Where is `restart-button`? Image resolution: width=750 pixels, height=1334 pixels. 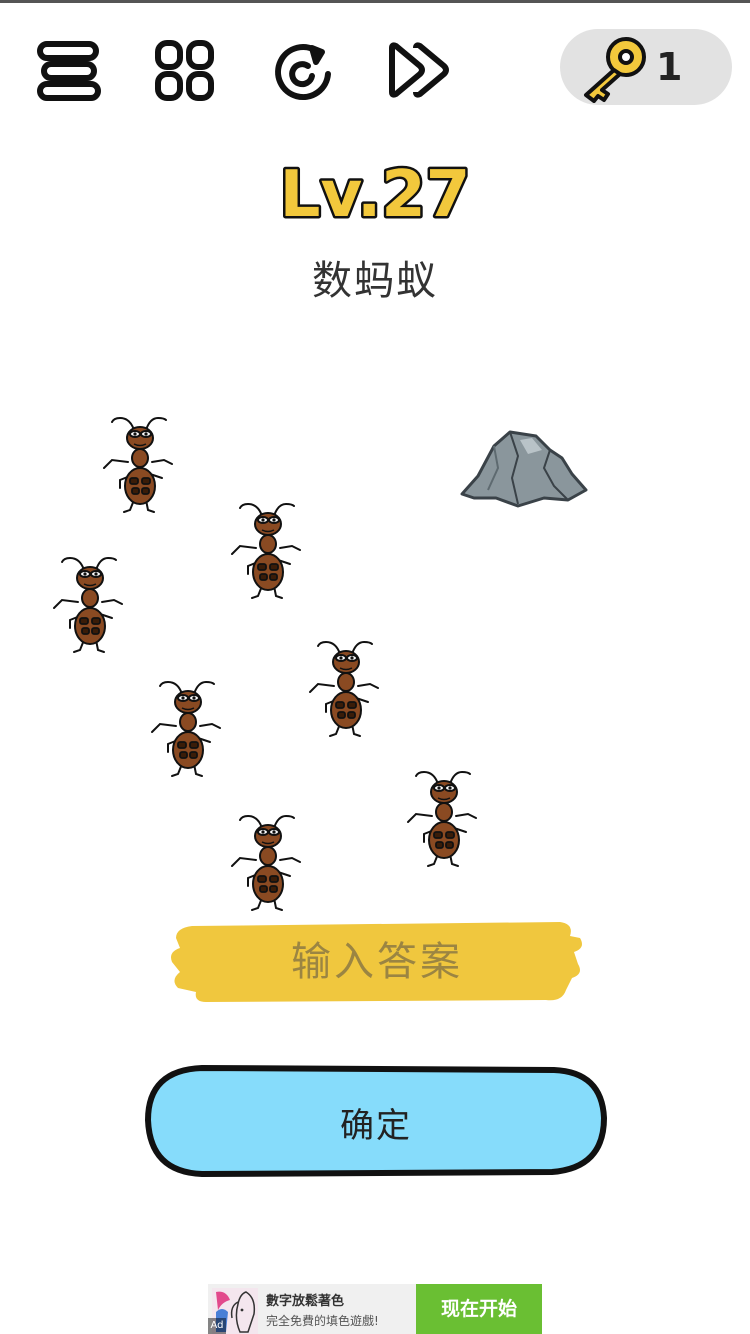 restart-button is located at coordinates (303, 71).